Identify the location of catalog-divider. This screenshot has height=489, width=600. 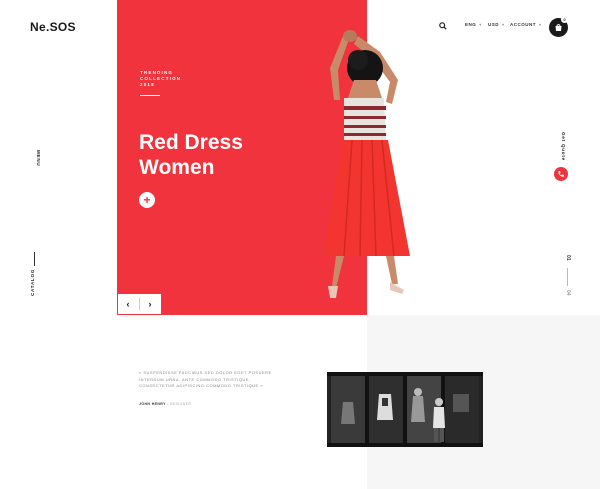
(34, 259).